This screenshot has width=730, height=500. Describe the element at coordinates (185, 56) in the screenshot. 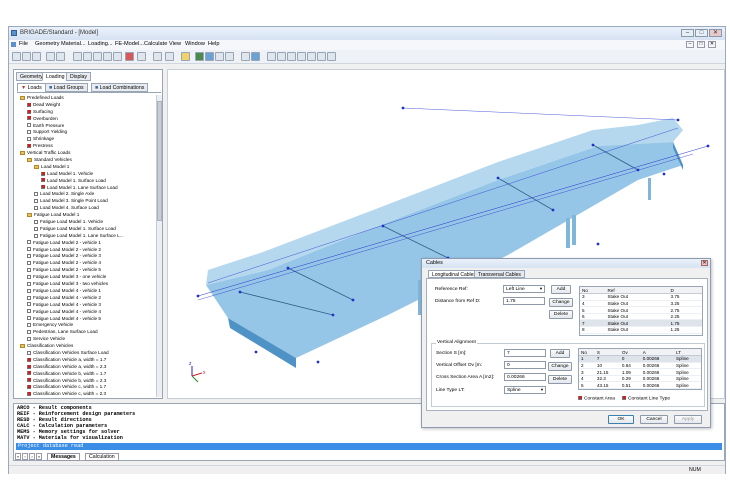

I see `color-icon` at that location.